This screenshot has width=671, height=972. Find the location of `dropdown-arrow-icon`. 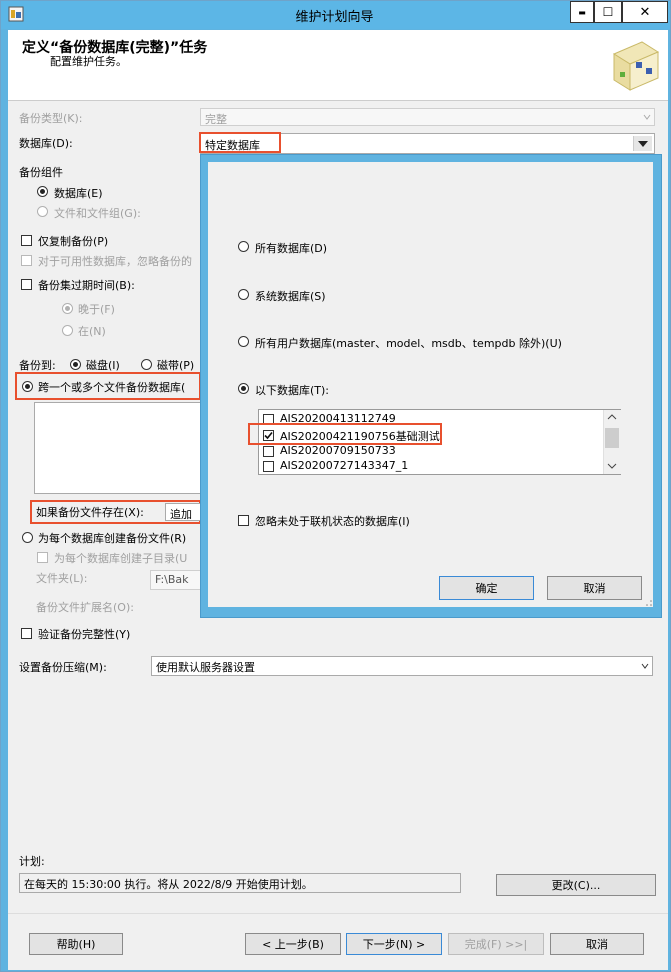

dropdown-arrow-icon is located at coordinates (643, 144).